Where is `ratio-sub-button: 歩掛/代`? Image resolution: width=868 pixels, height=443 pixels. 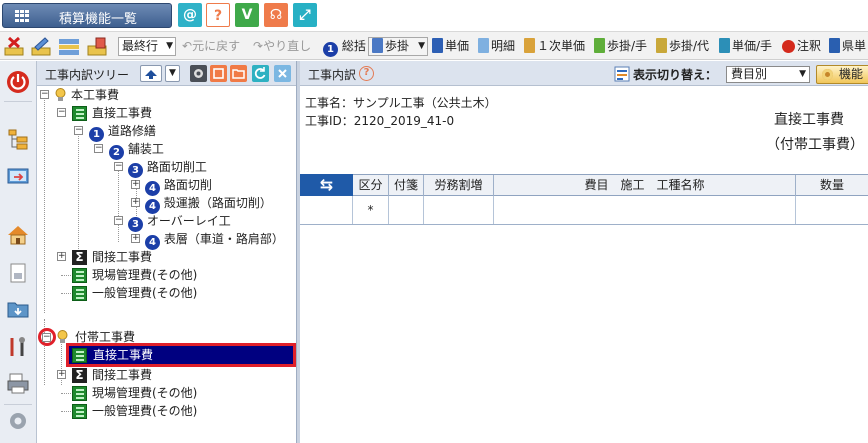 ratio-sub-button: 歩掛/代 is located at coordinates (682, 46).